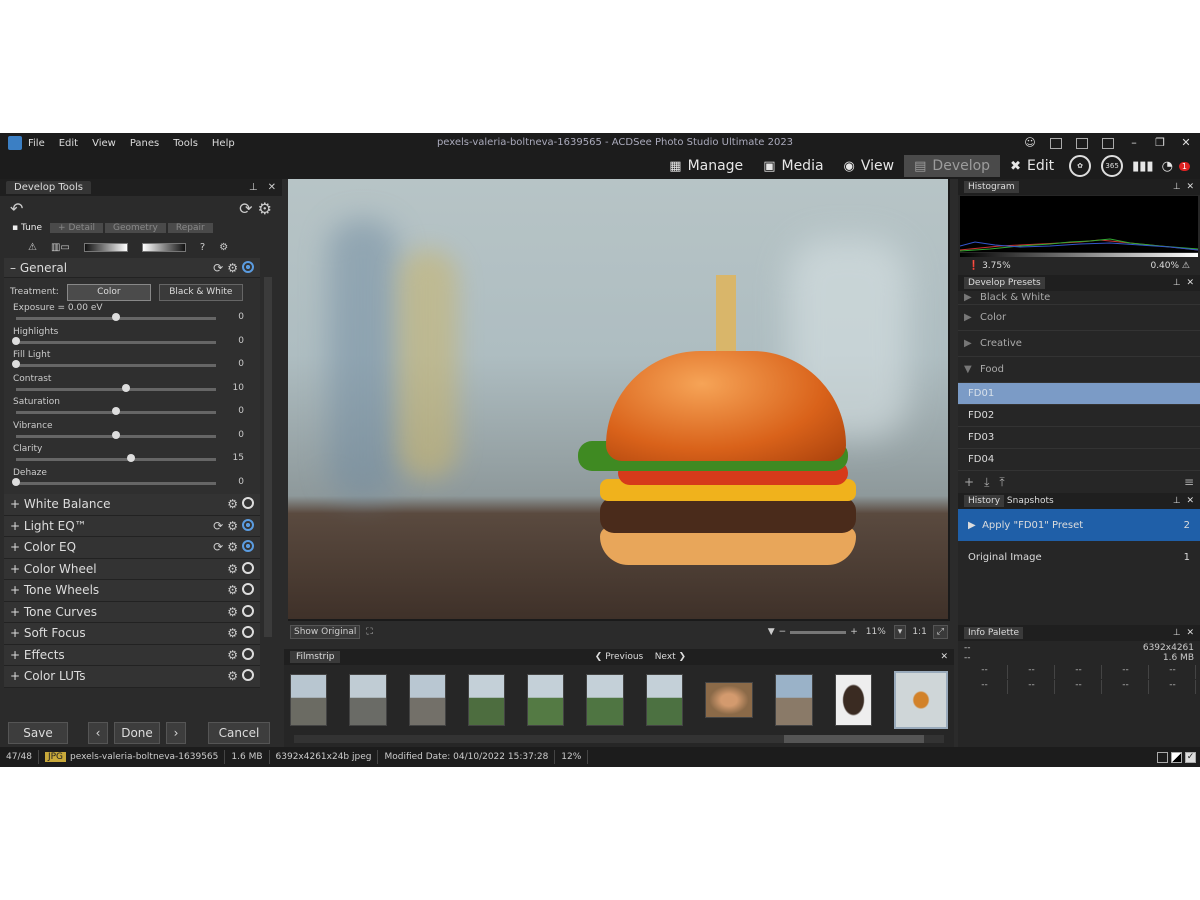 The width and height of the screenshot is (1200, 900). What do you see at coordinates (132, 339) in the screenshot?
I see `adjust-slider: Highlights 0` at bounding box center [132, 339].